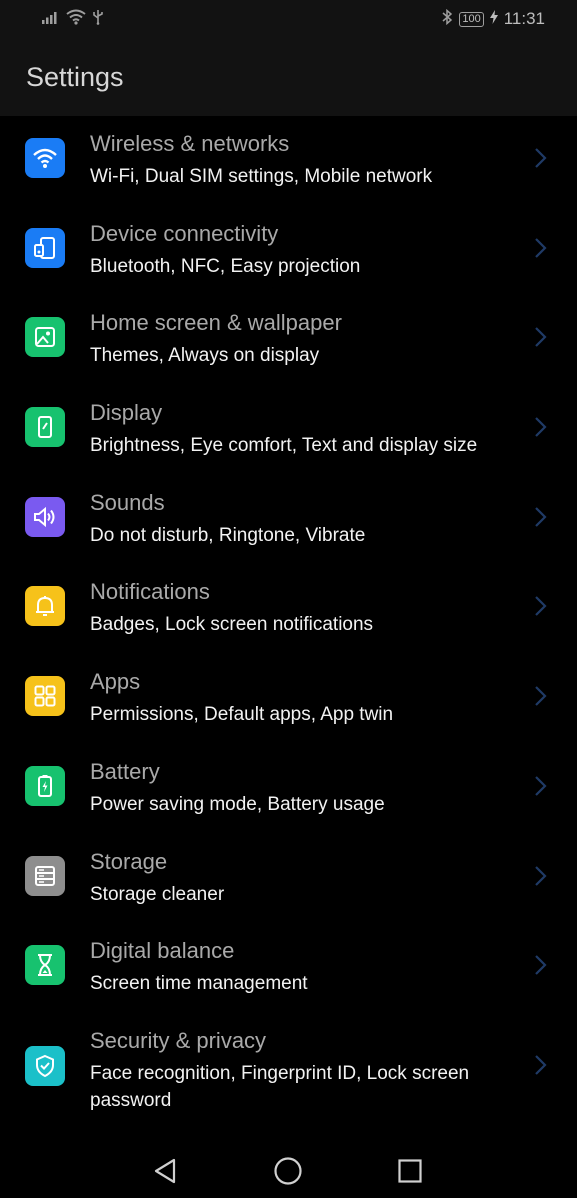 This screenshot has height=1198, width=577. What do you see at coordinates (232, 625) in the screenshot?
I see `settings-item-subtitle: Badges, Lock screen notifications` at bounding box center [232, 625].